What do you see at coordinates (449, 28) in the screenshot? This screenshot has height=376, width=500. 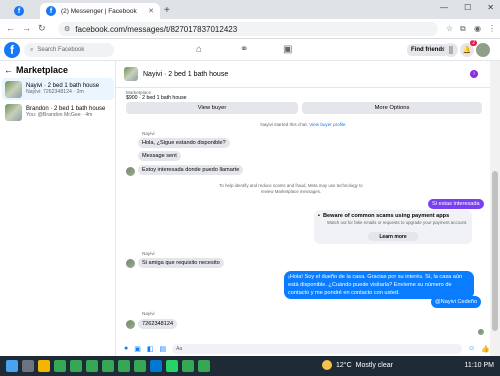 I see `bookmark-icon: ☆` at bounding box center [449, 28].